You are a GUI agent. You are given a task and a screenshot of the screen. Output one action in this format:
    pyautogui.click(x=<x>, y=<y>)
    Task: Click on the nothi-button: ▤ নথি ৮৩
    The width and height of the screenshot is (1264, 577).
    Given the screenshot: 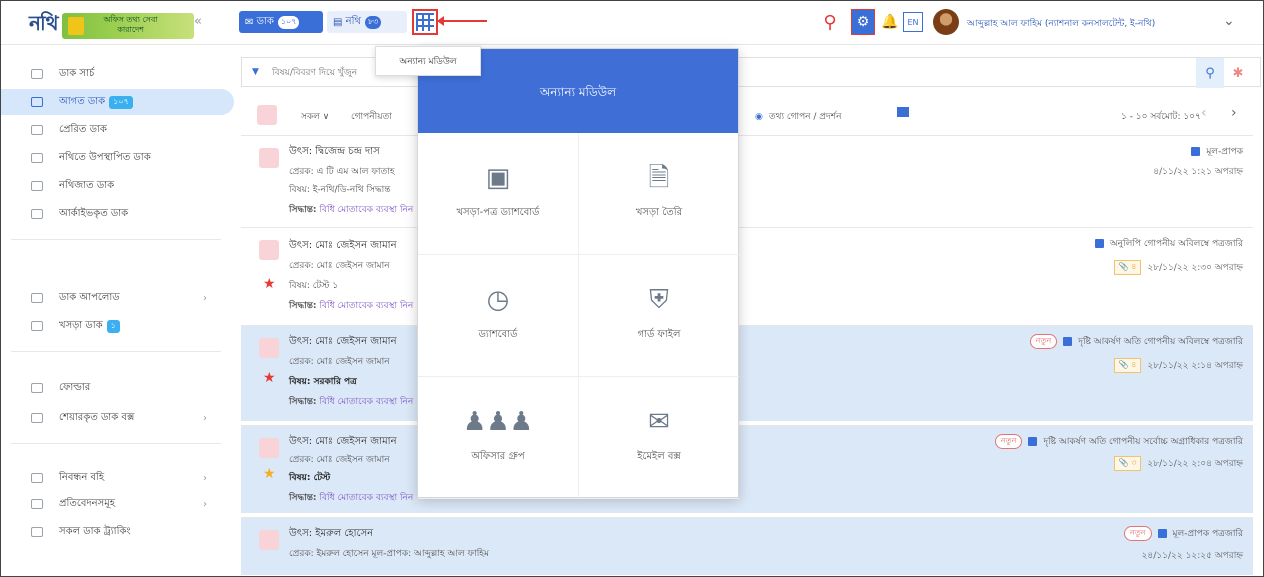 What is the action you would take?
    pyautogui.click(x=367, y=22)
    